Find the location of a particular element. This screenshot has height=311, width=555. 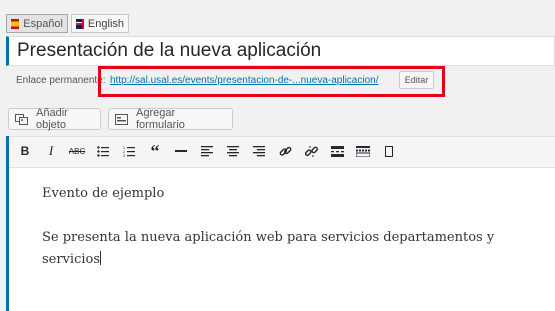

add-form-button: Agregar formulario is located at coordinates (170, 119).